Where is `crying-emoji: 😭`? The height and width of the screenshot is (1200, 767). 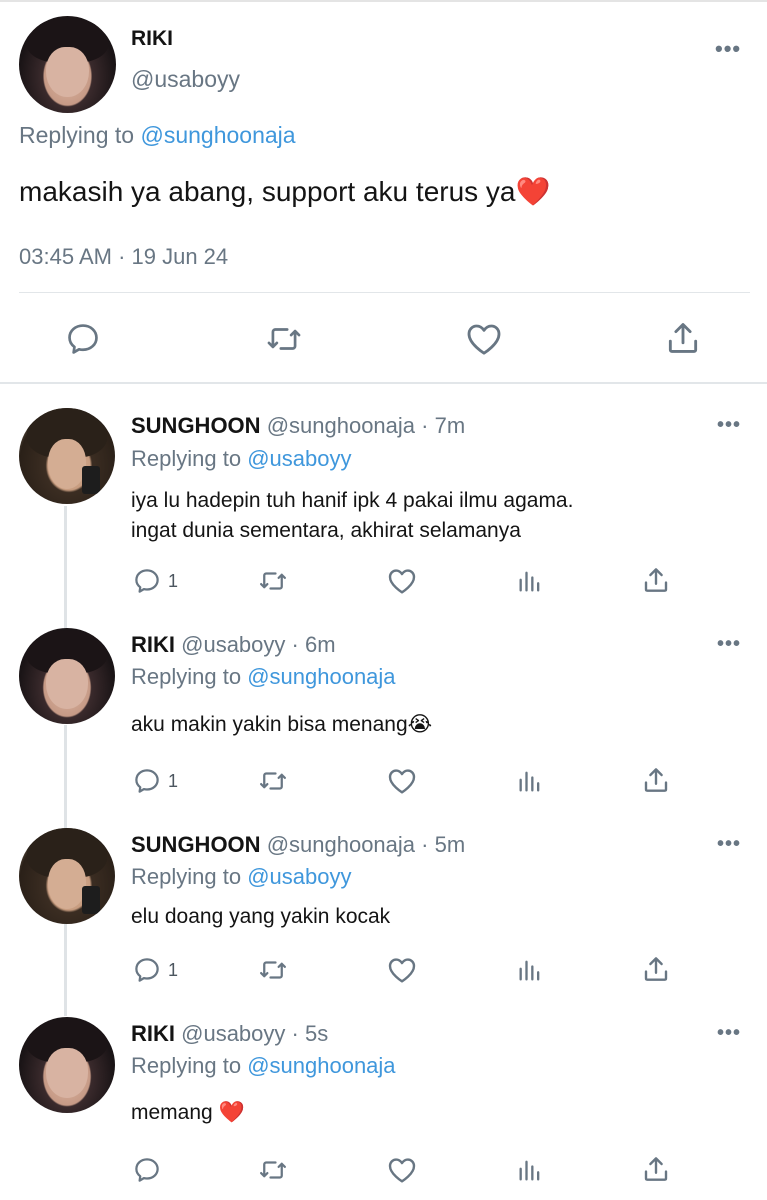
crying-emoji: 😭 is located at coordinates (420, 724).